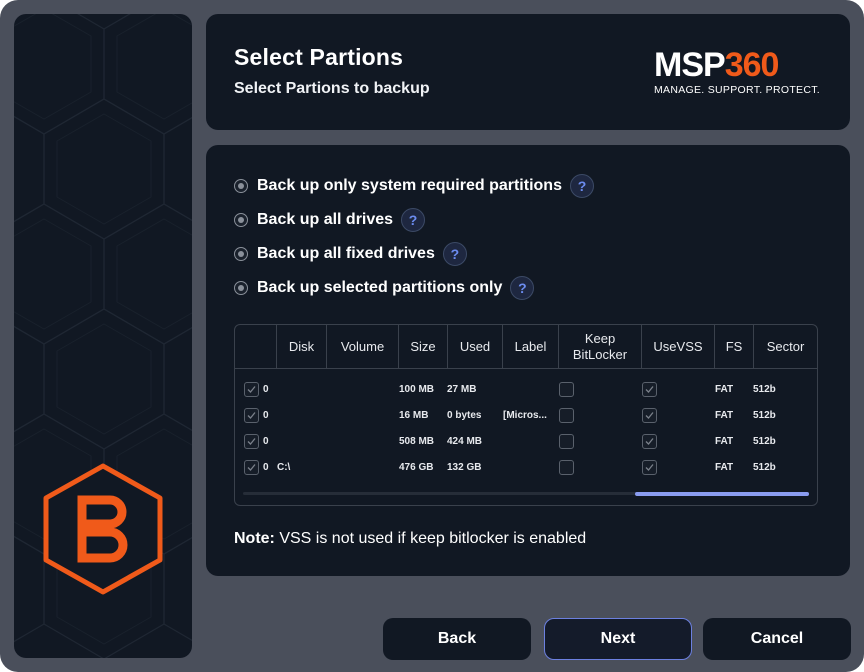 Image resolution: width=864 pixels, height=672 pixels. I want to click on cell-used: 424 MB, so click(465, 441).